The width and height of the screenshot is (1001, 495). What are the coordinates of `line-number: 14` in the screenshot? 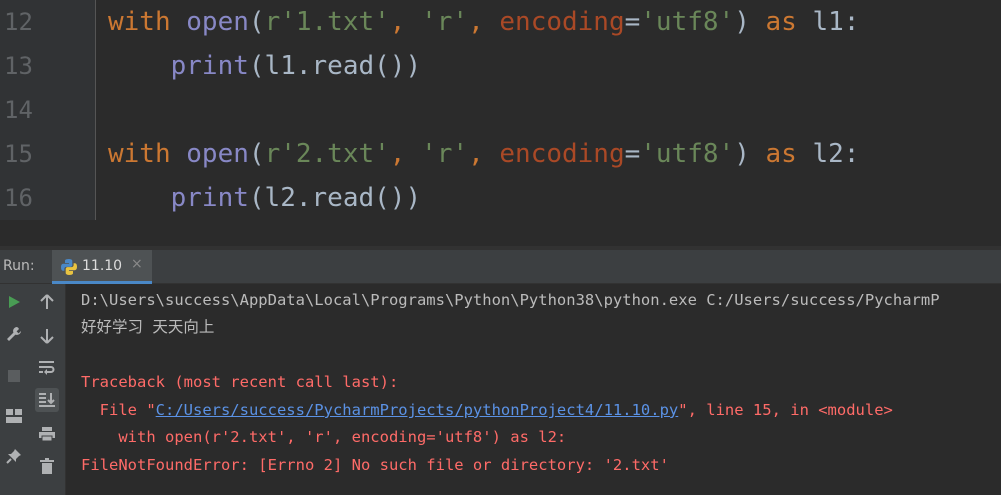 It's located at (18, 110).